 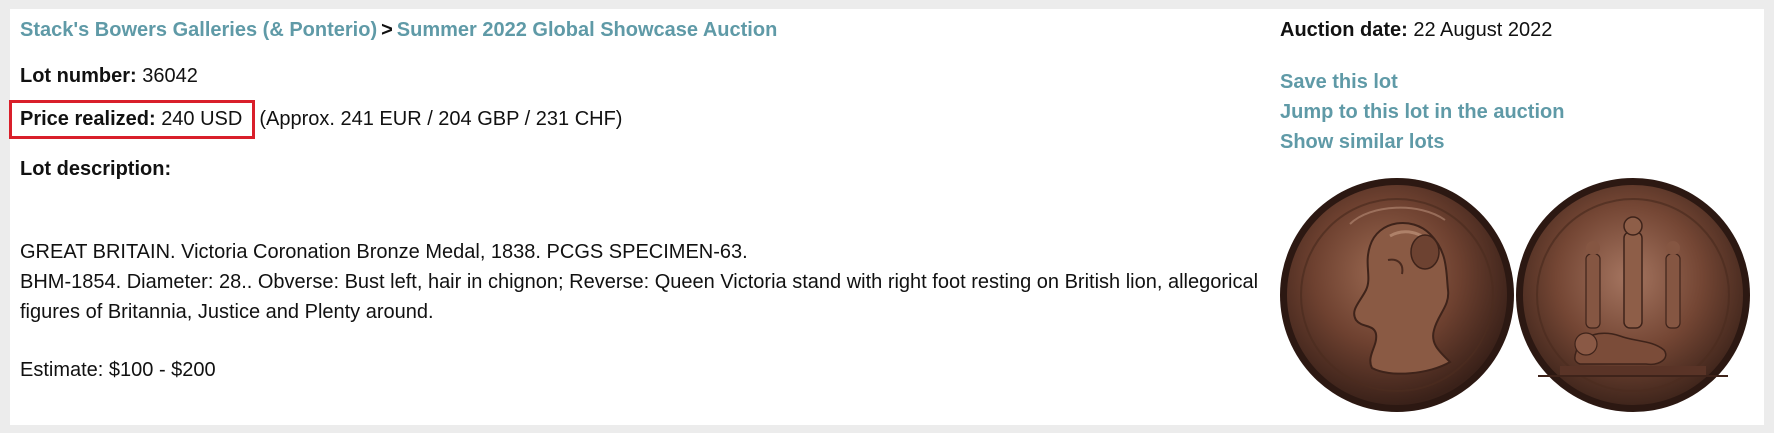 I want to click on lot-description-label: Lot description:, so click(x=96, y=169).